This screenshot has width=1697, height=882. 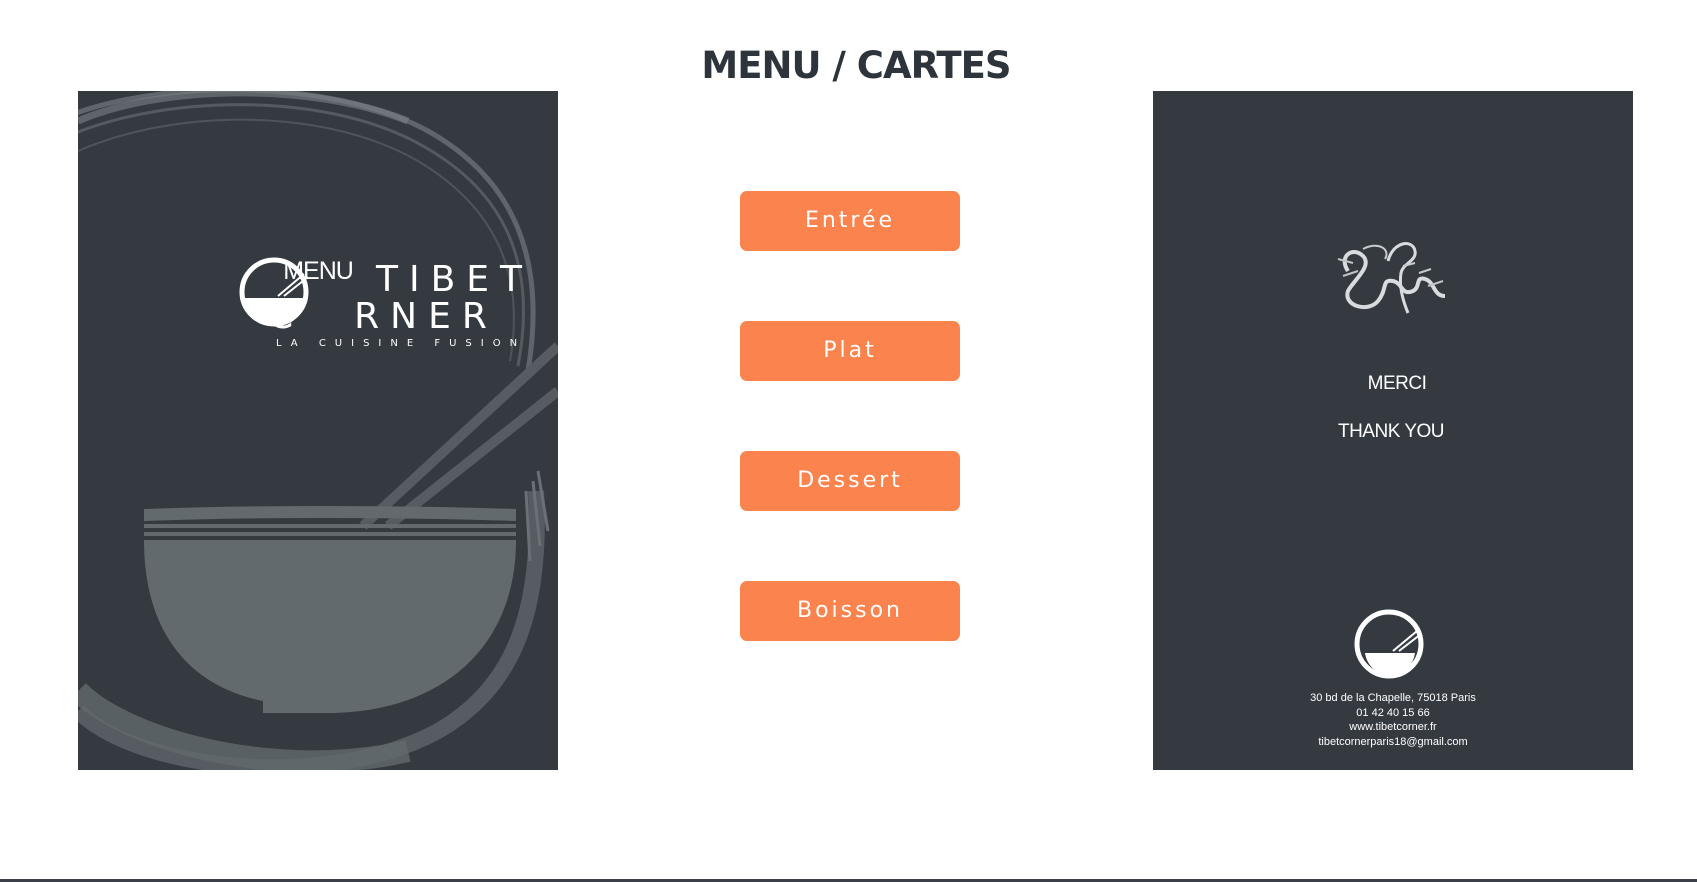 What do you see at coordinates (286, 316) in the screenshot?
I see `brand-logo-letter-c: C` at bounding box center [286, 316].